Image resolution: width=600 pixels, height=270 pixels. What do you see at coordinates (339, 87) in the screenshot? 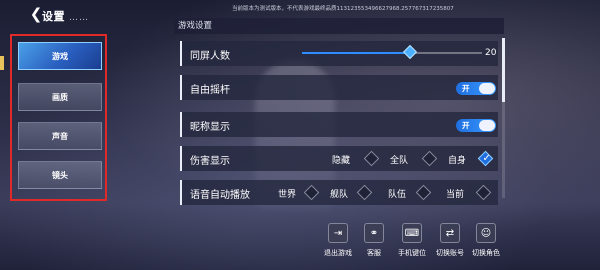
I see `setting-row-free-joystick: 自由摇杆 开` at bounding box center [339, 87].